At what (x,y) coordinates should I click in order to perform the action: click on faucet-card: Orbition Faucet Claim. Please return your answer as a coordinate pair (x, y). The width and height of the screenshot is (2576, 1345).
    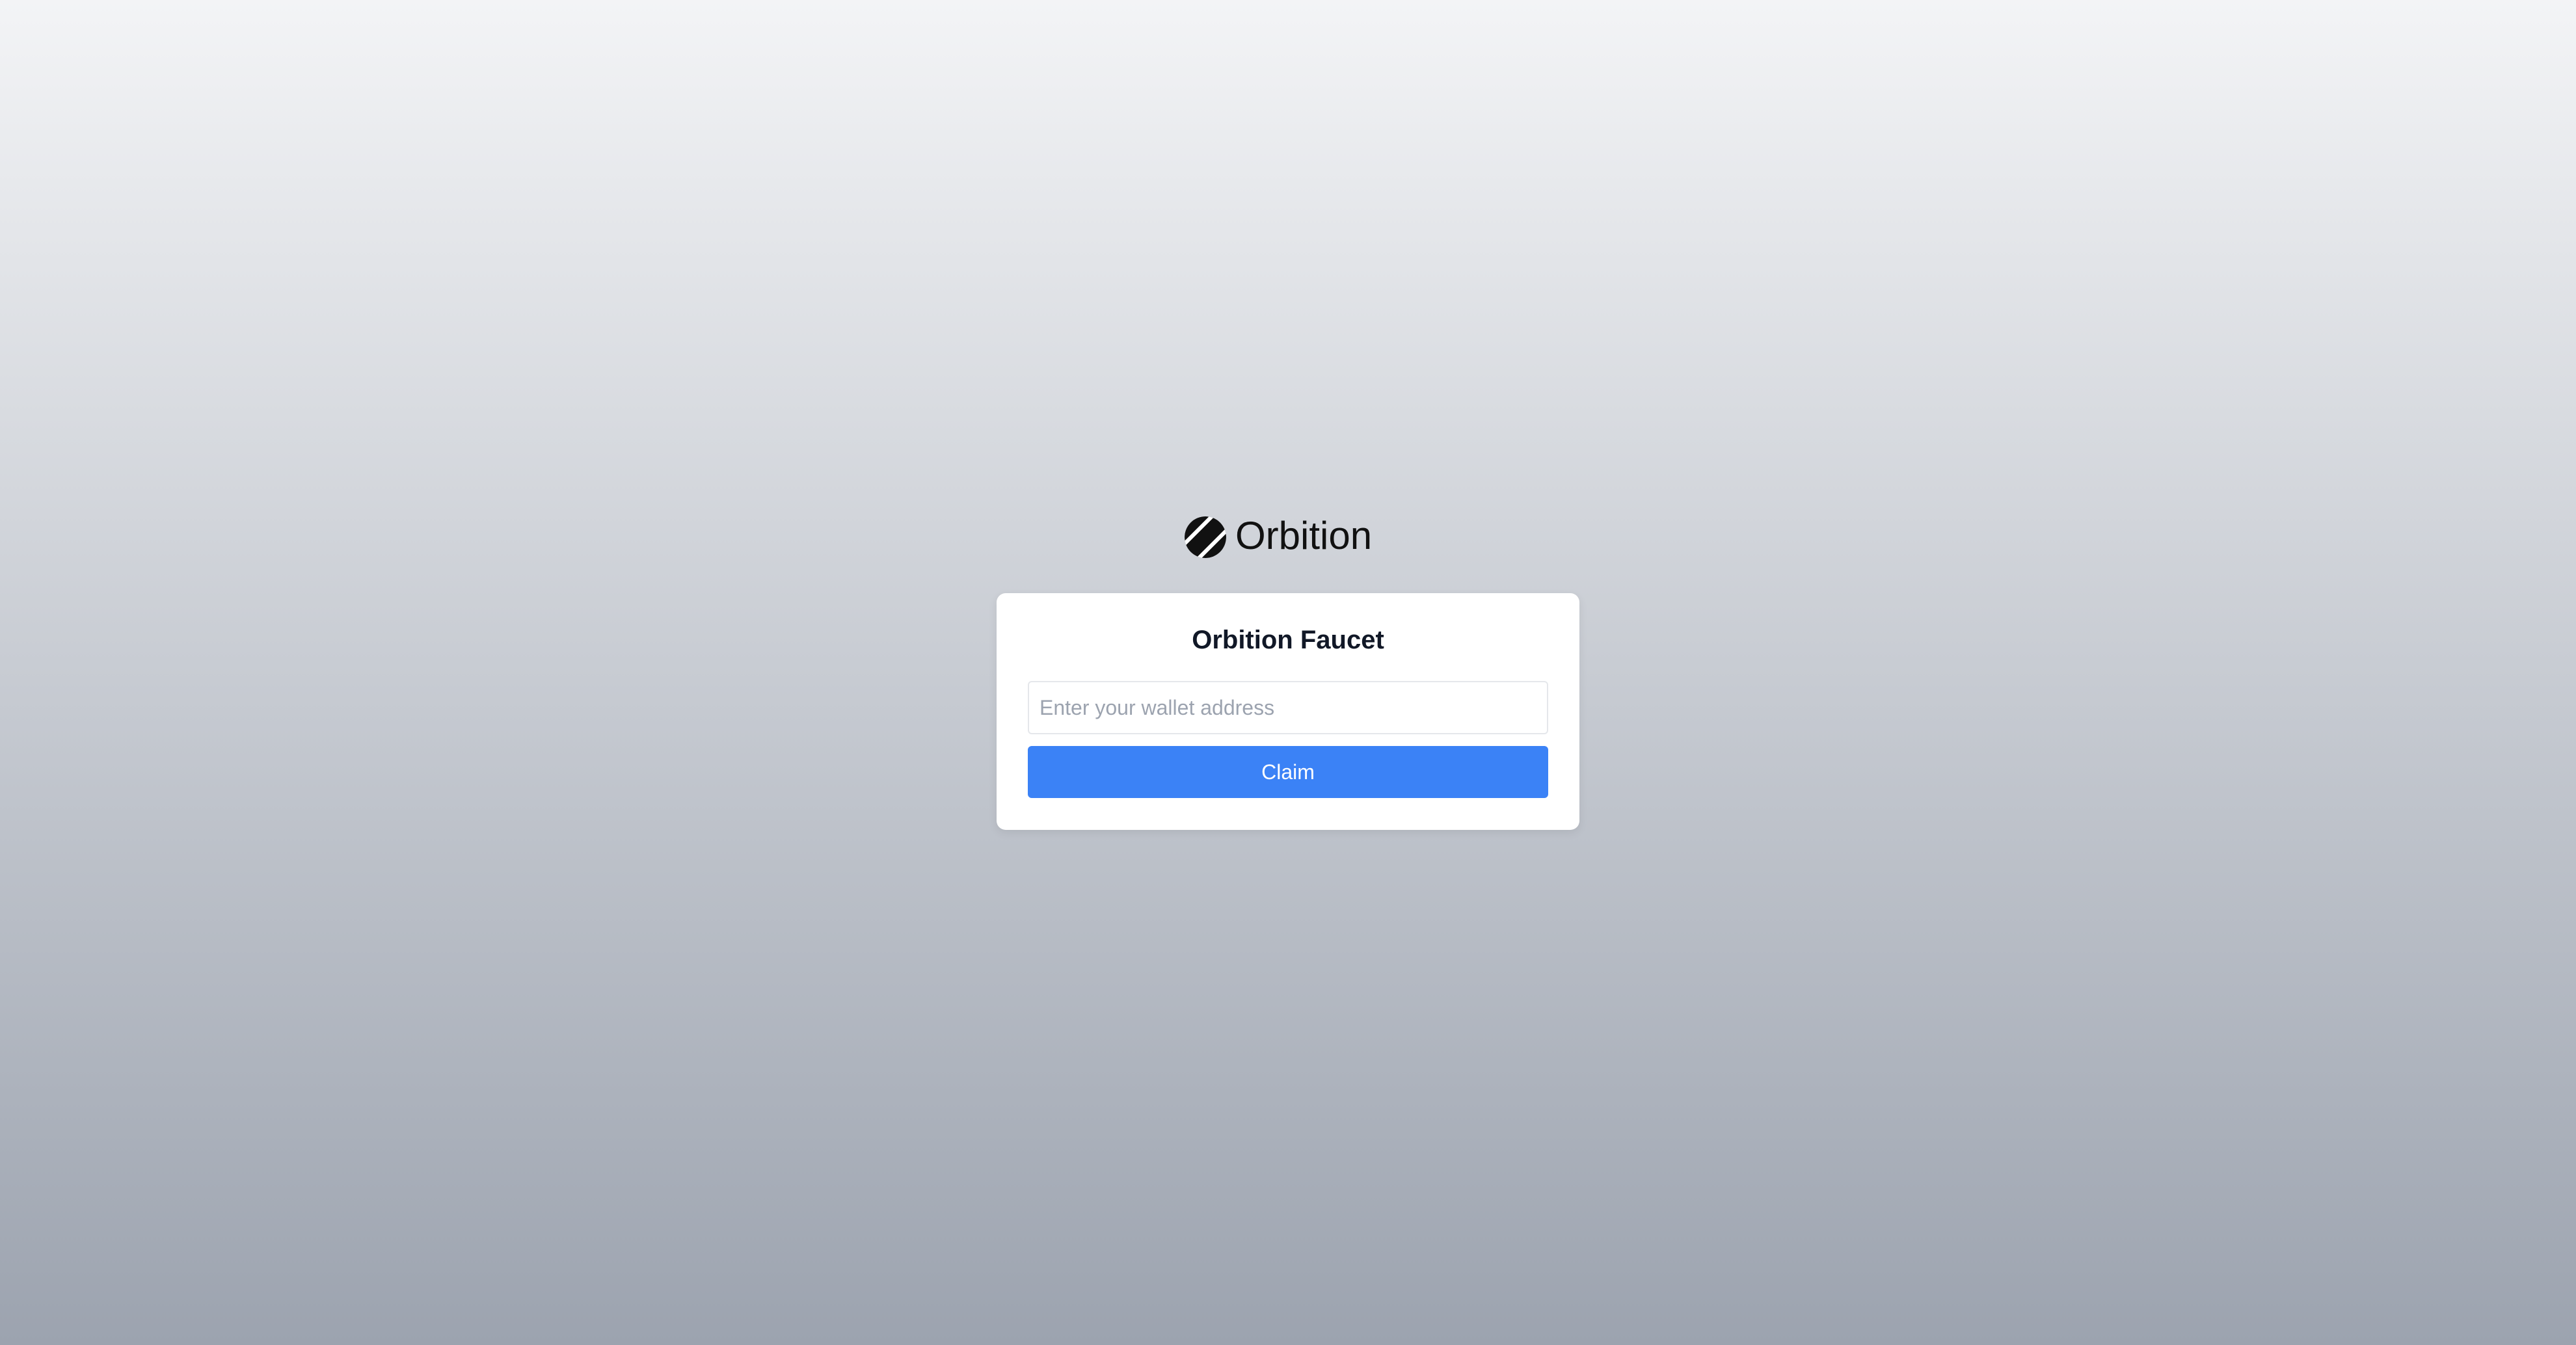
    Looking at the image, I should click on (1288, 711).